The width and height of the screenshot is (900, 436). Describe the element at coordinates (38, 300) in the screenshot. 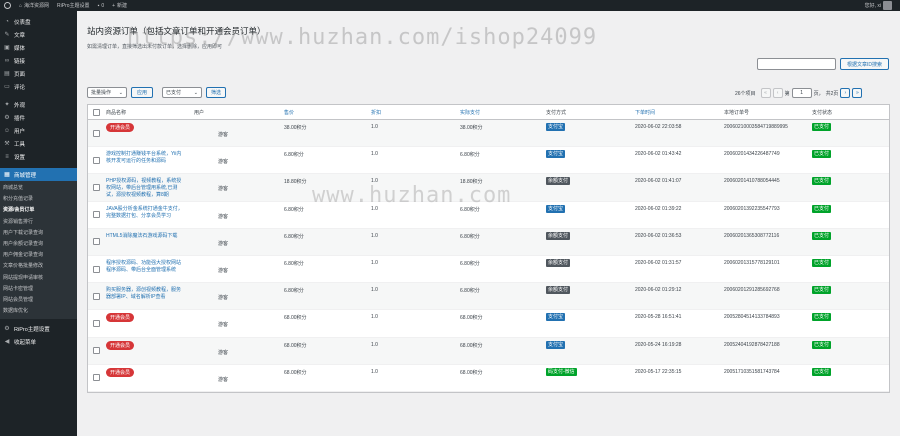

I see `submenu-item: 网站会员管理` at that location.